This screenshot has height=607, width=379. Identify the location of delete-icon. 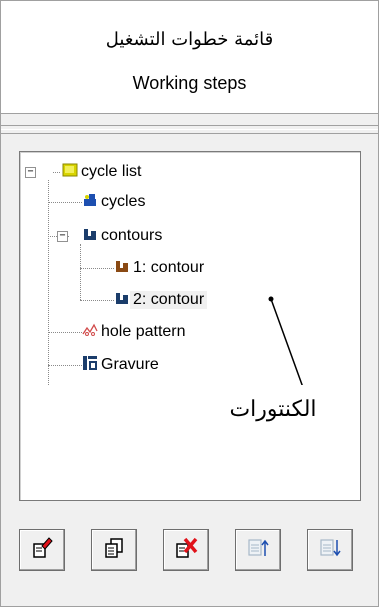
(186, 550).